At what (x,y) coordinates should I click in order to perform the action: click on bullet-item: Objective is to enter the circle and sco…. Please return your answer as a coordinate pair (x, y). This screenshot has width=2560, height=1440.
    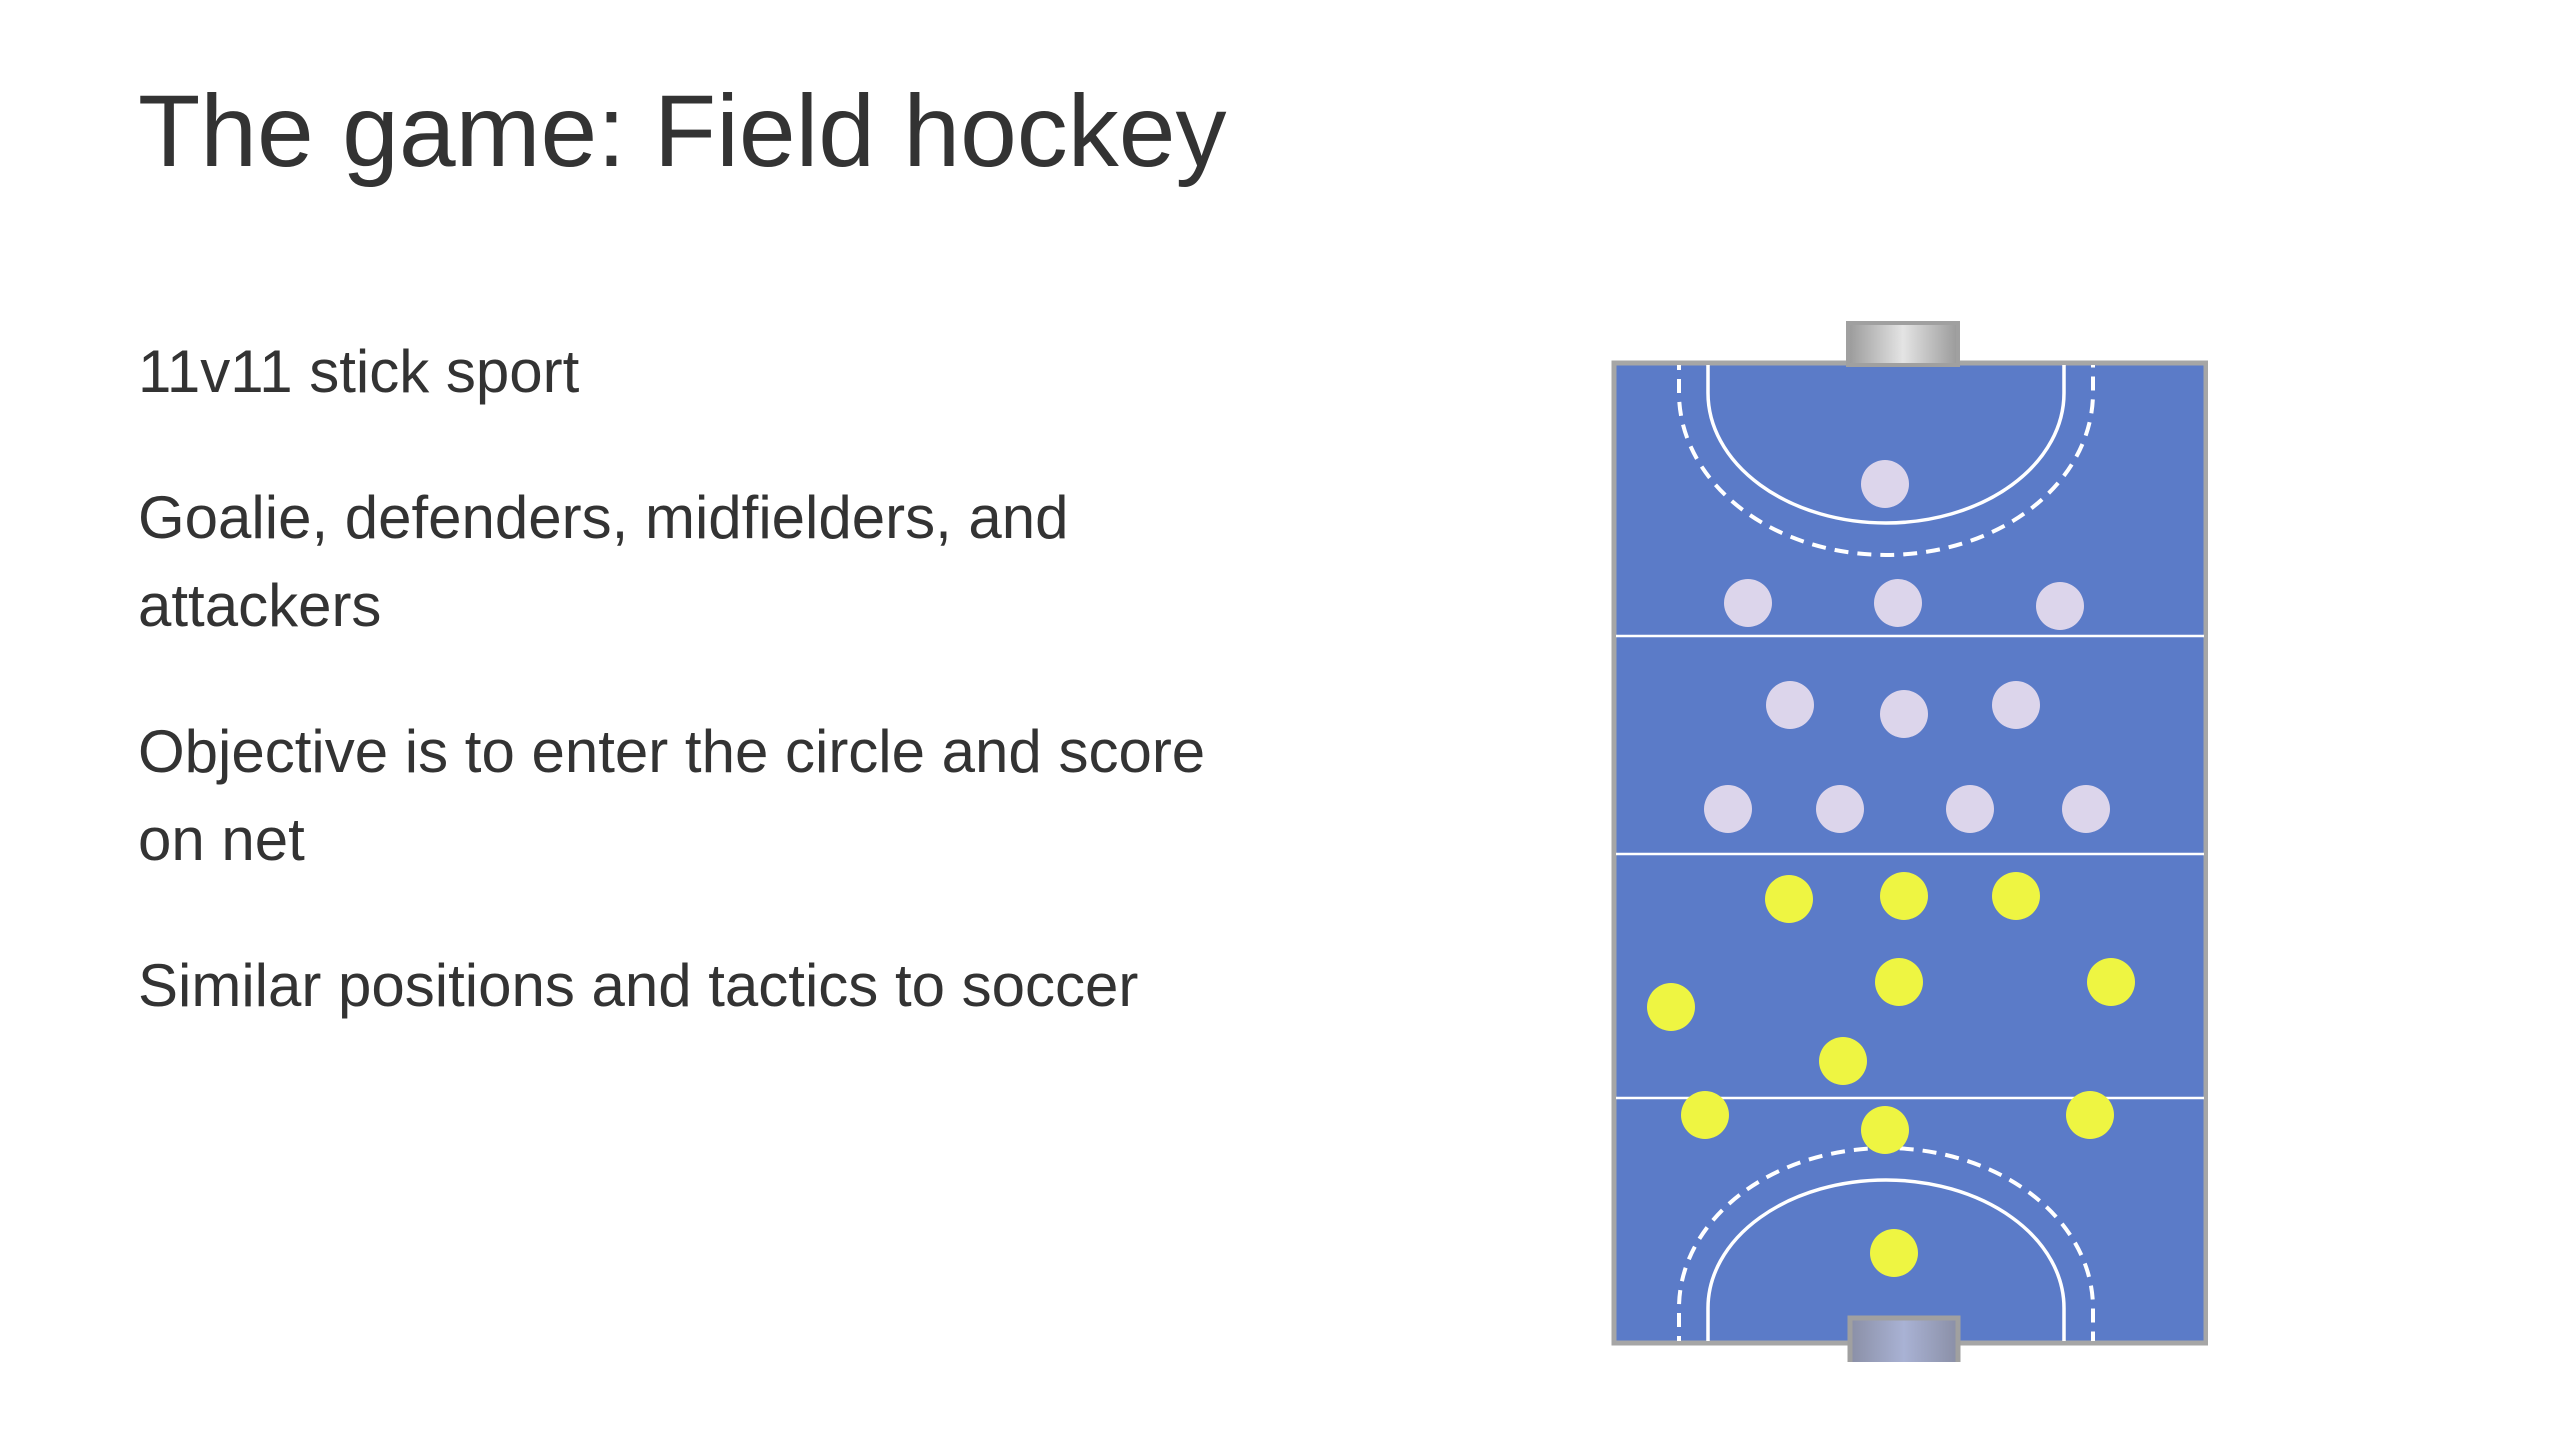
    Looking at the image, I should click on (672, 795).